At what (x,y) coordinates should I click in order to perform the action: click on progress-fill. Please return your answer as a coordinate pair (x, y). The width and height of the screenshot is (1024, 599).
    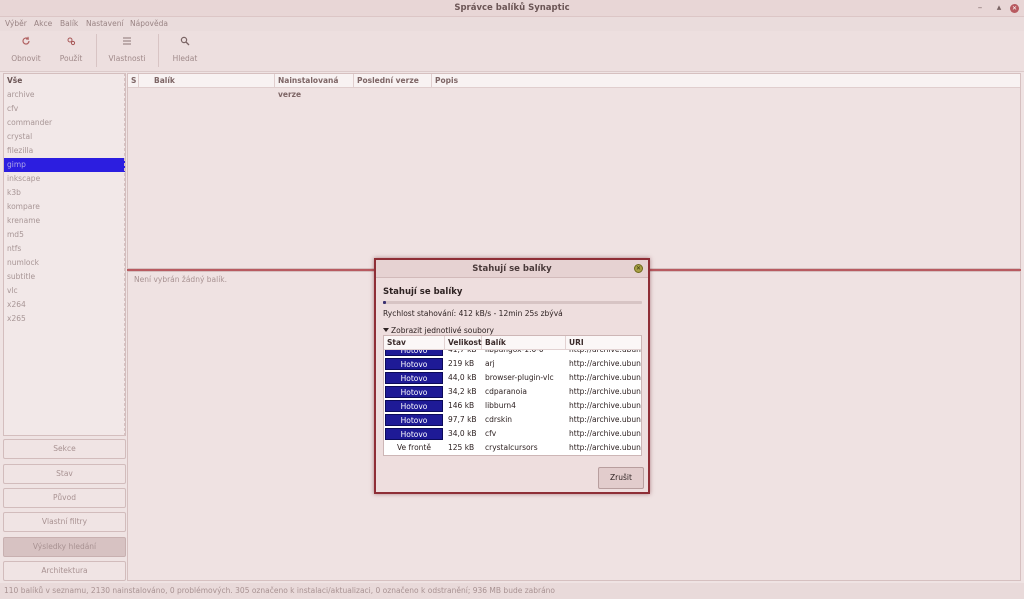
    Looking at the image, I should click on (384, 302).